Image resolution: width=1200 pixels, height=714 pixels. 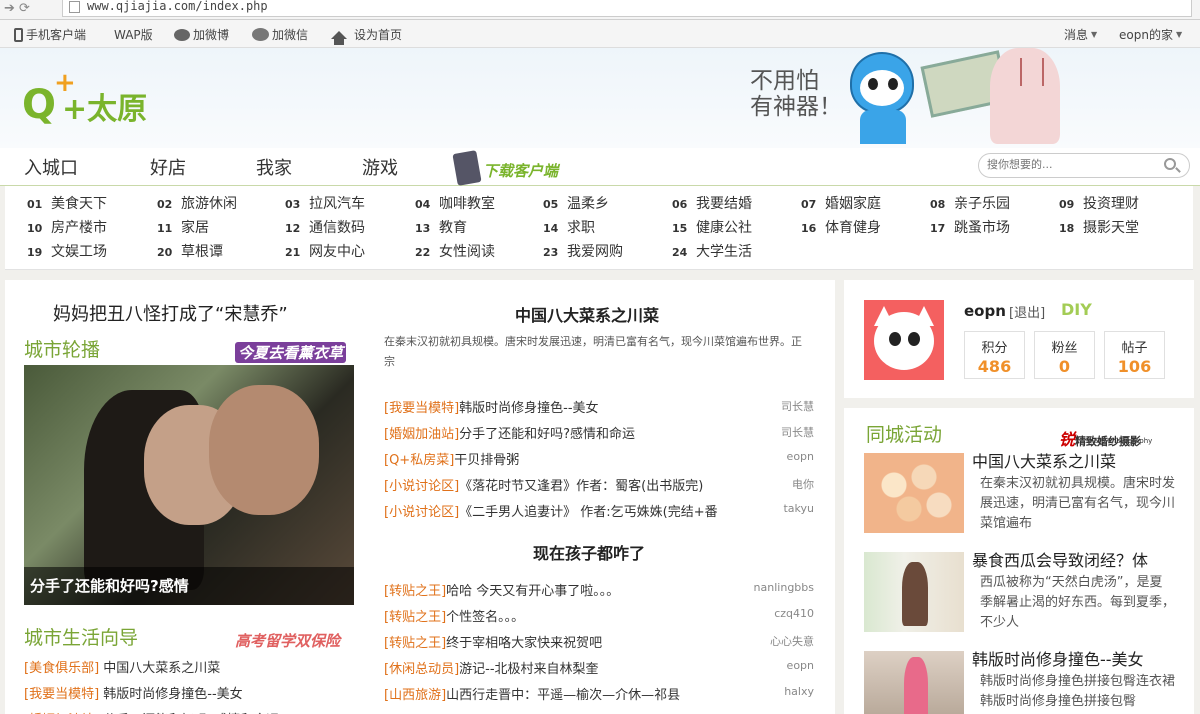 What do you see at coordinates (189, 485) in the screenshot?
I see `carousel-image: 分手了还能和好吗?感情` at bounding box center [189, 485].